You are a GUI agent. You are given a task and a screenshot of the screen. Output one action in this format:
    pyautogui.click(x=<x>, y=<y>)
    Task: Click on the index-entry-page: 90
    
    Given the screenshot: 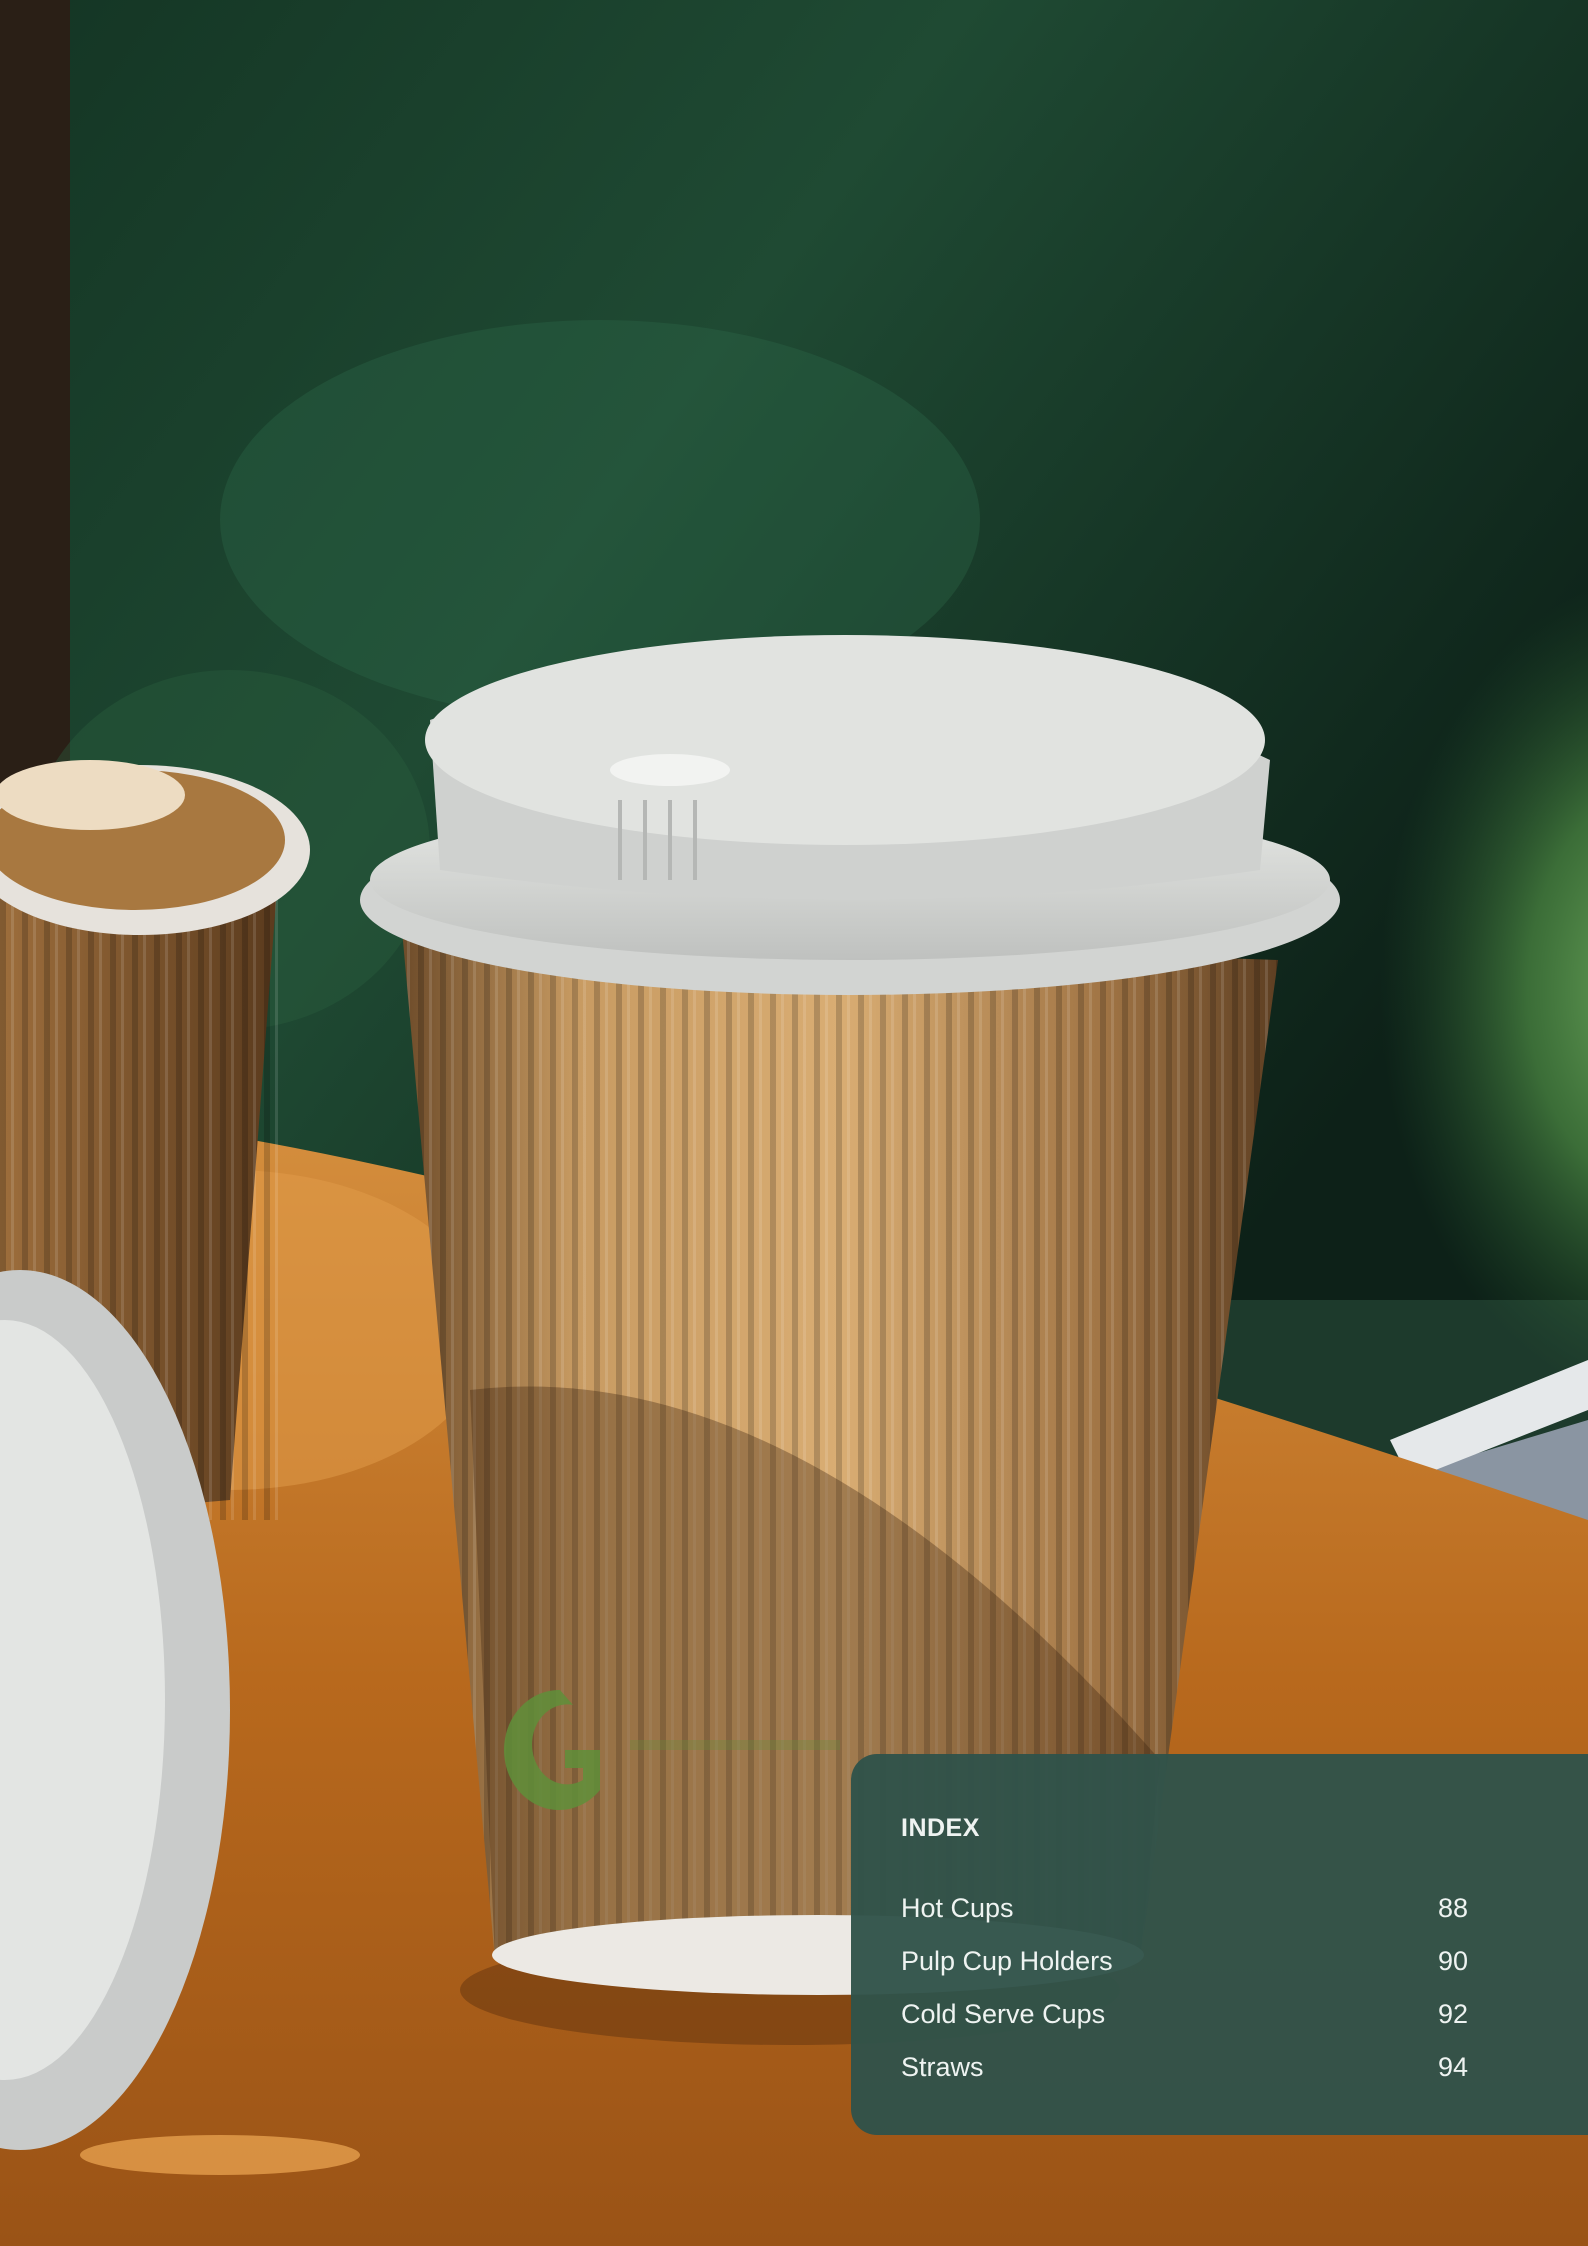 What is the action you would take?
    pyautogui.click(x=1452, y=1961)
    